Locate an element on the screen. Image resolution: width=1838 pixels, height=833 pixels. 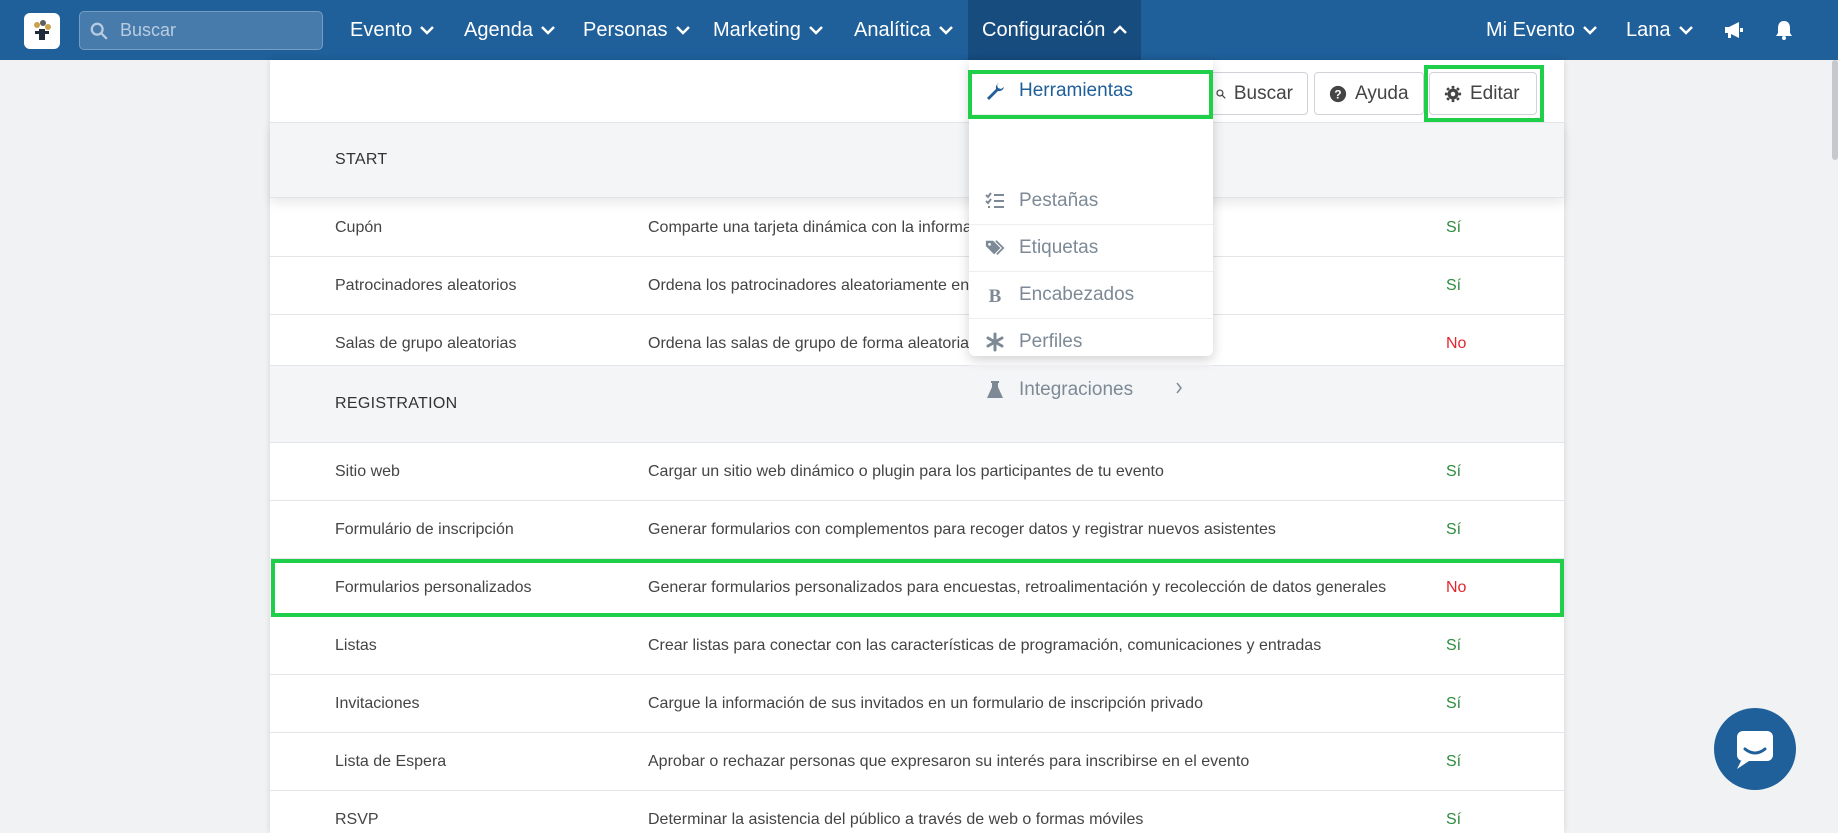
row-name: Sitio web is located at coordinates (367, 471).